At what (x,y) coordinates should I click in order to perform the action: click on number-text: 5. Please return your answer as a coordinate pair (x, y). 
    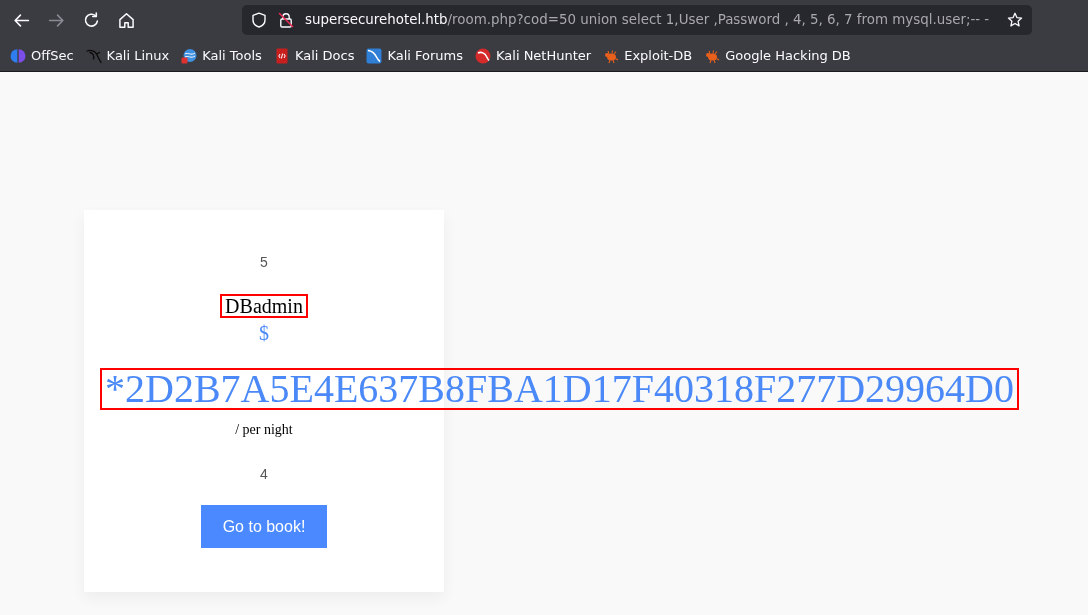
    Looking at the image, I should click on (264, 262).